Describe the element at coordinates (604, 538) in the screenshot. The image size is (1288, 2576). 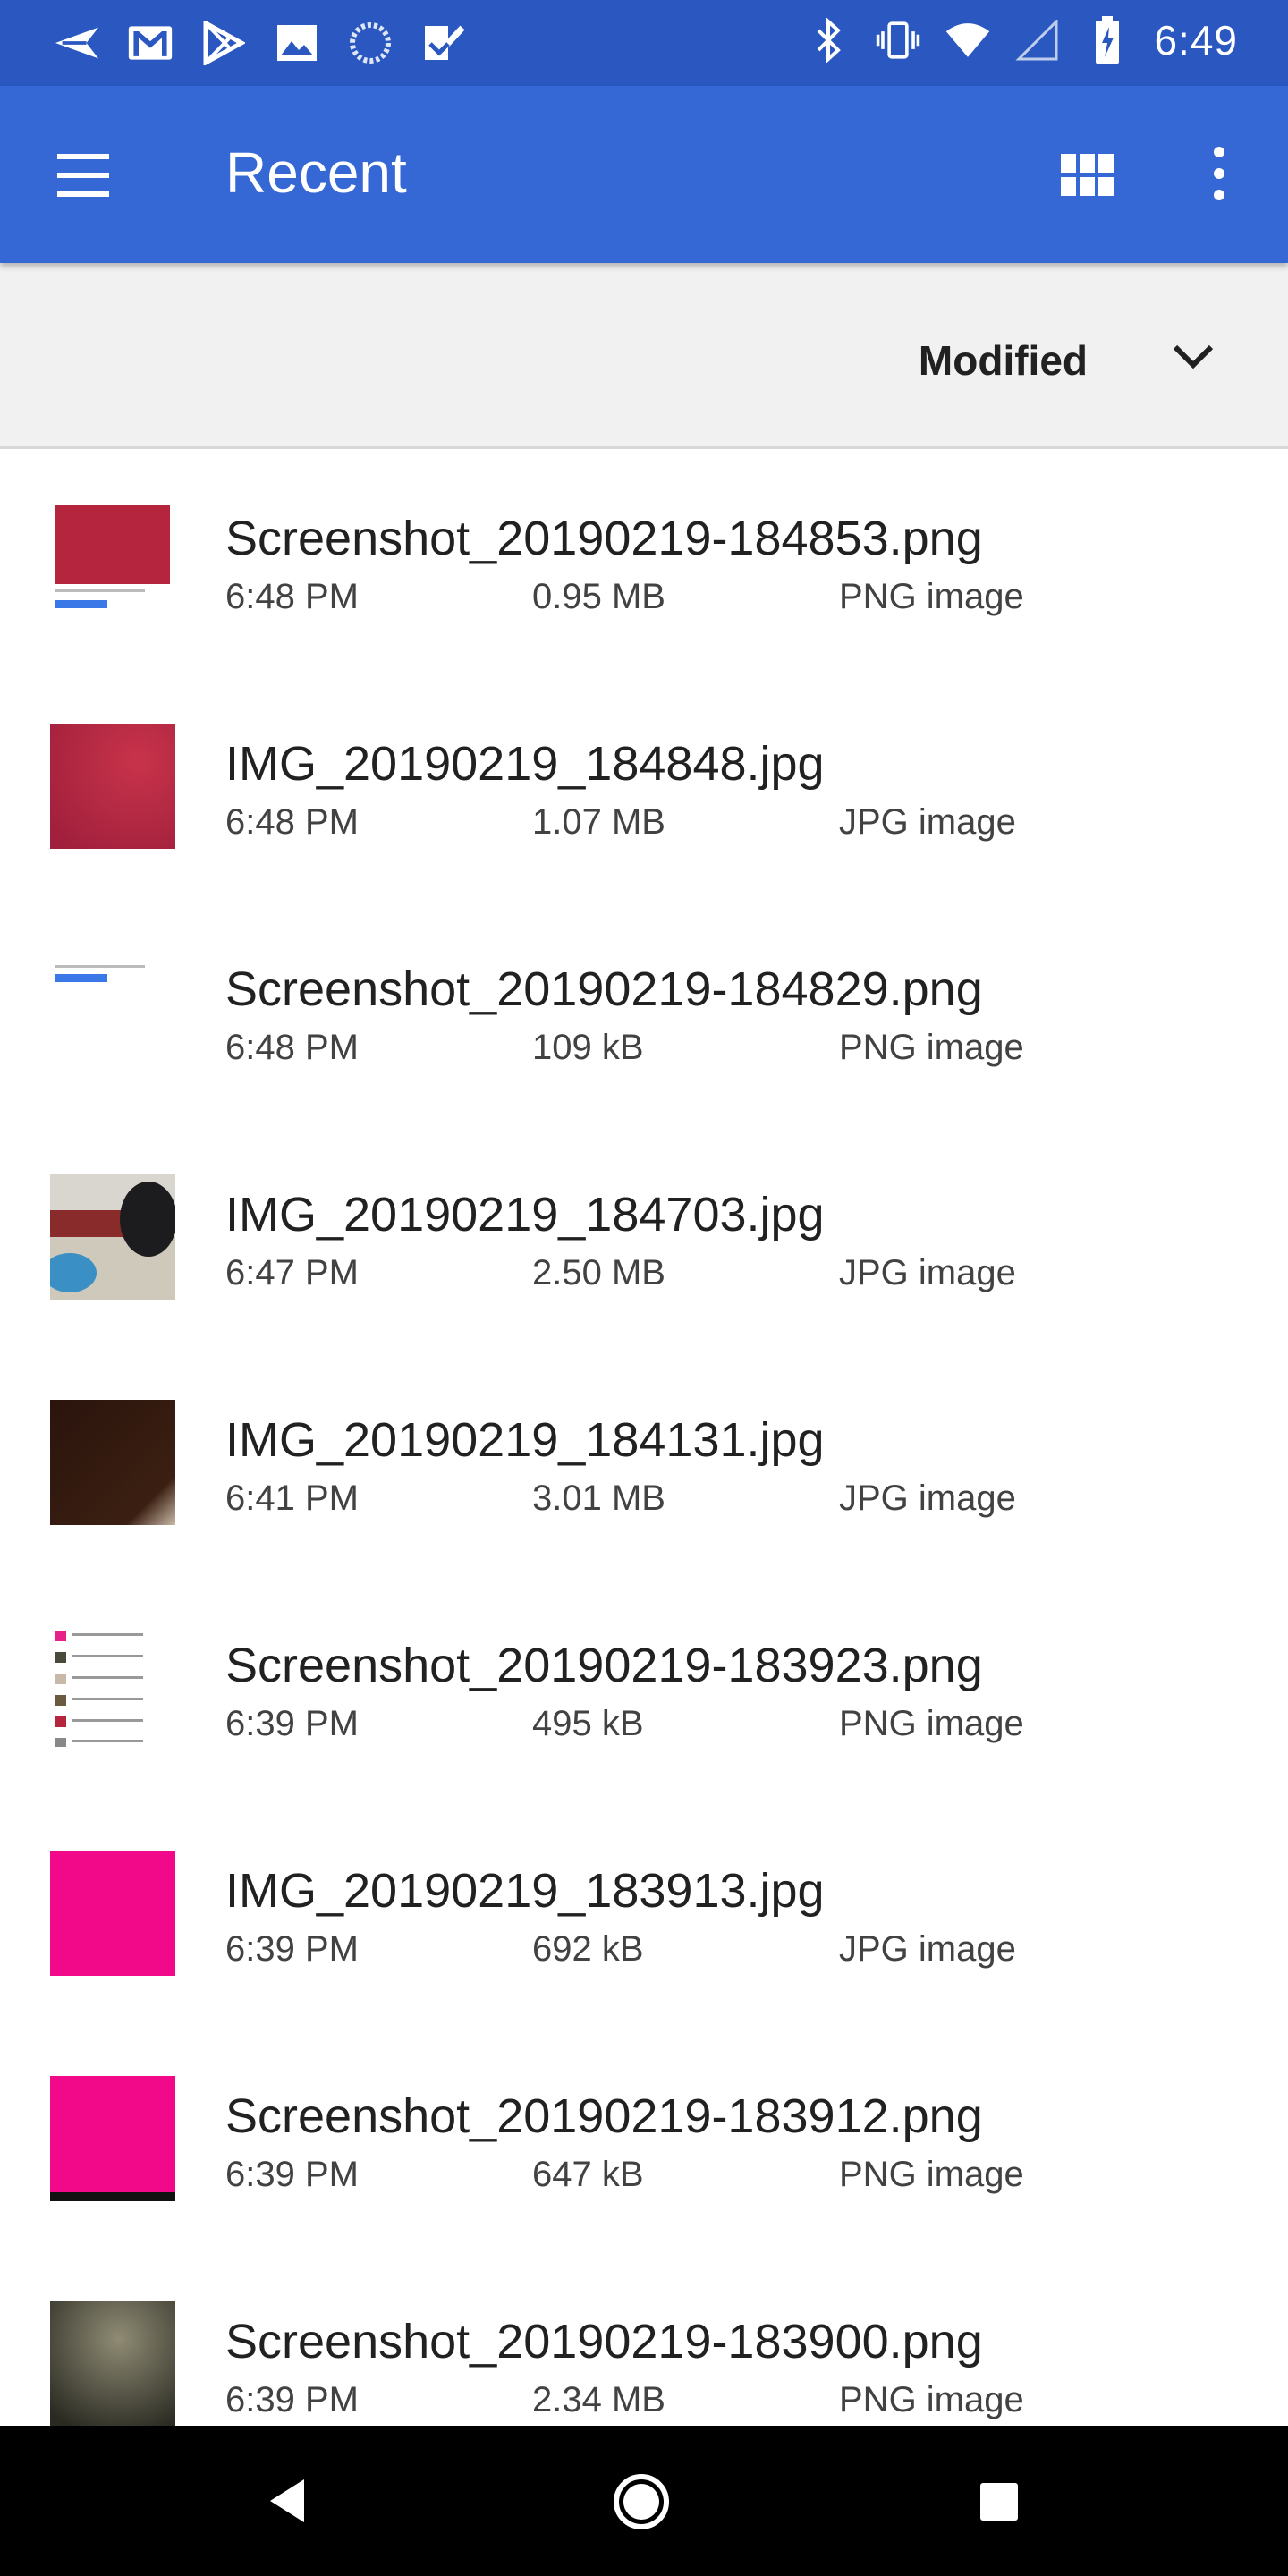
I see `file-name: Screenshot_20190219-184853.png` at that location.